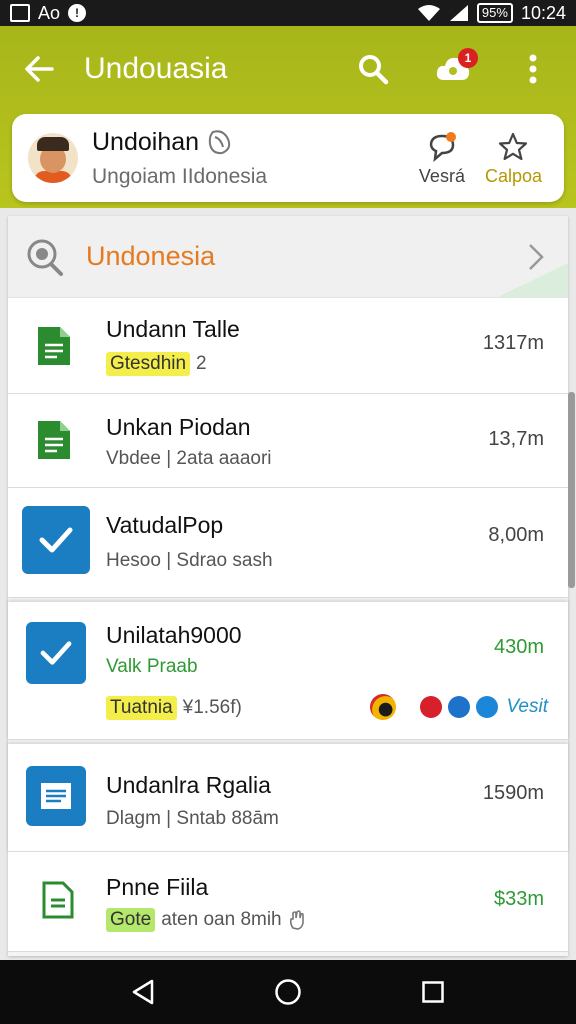  I want to click on list-item-value-text: 1317m, so click(513, 343).